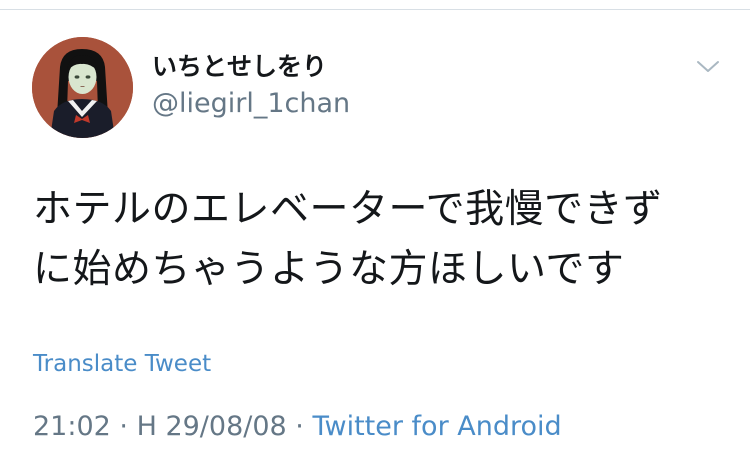 The height and width of the screenshot is (459, 750). What do you see at coordinates (375, 9) in the screenshot?
I see `top-divider` at bounding box center [375, 9].